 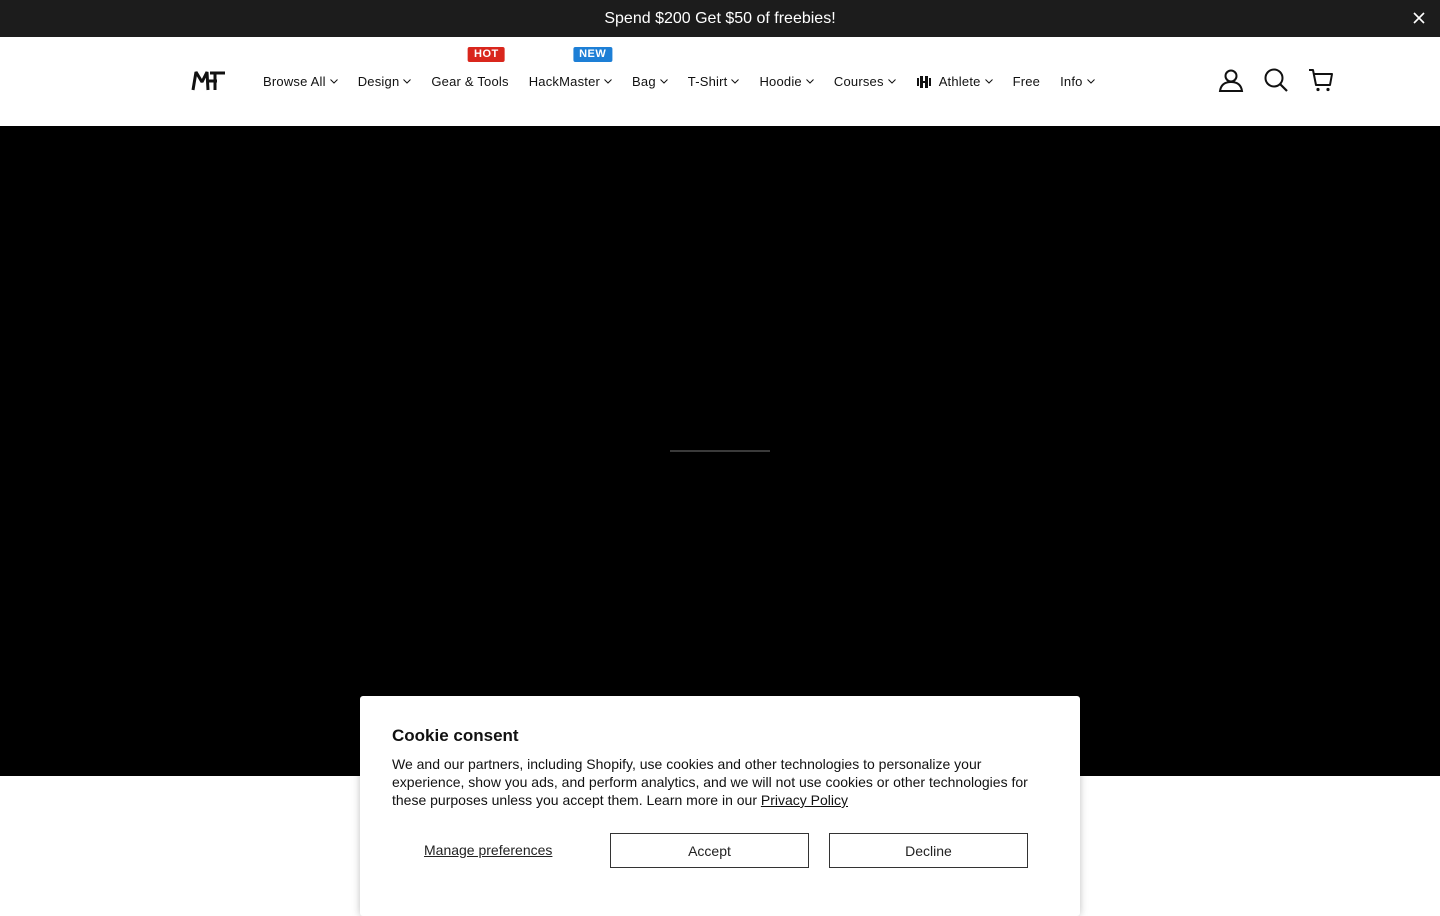 I want to click on nav-info: Info, so click(x=1077, y=81).